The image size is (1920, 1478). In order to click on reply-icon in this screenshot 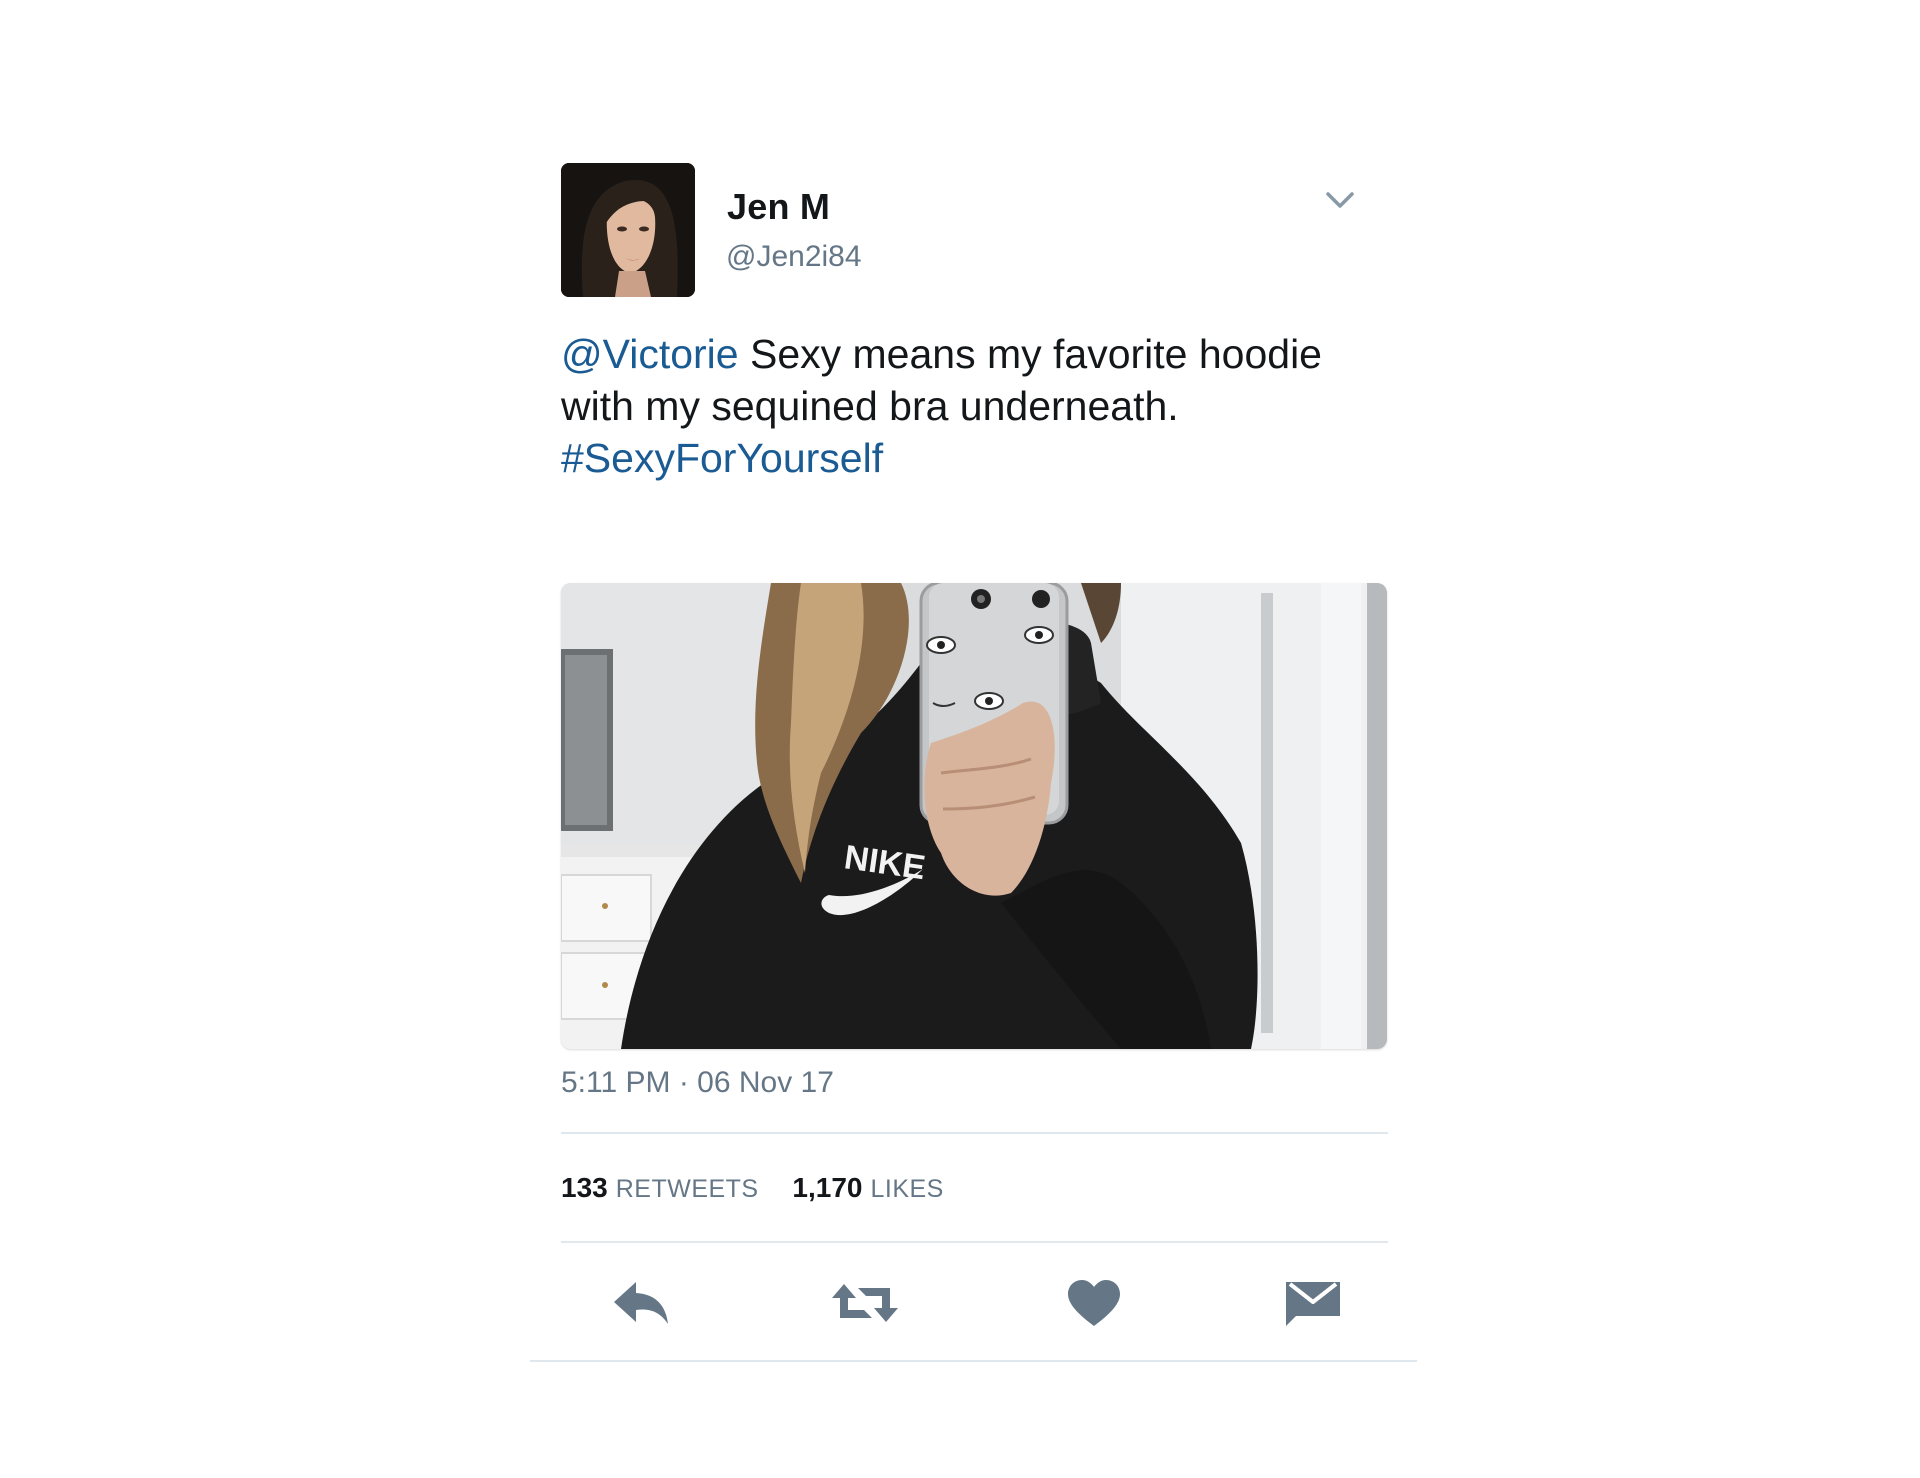, I will do `click(641, 1303)`.